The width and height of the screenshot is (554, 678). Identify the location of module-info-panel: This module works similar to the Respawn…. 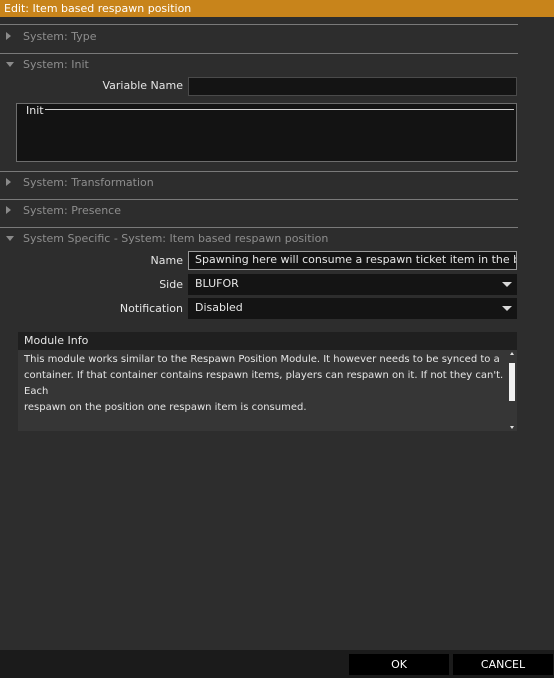
(267, 390).